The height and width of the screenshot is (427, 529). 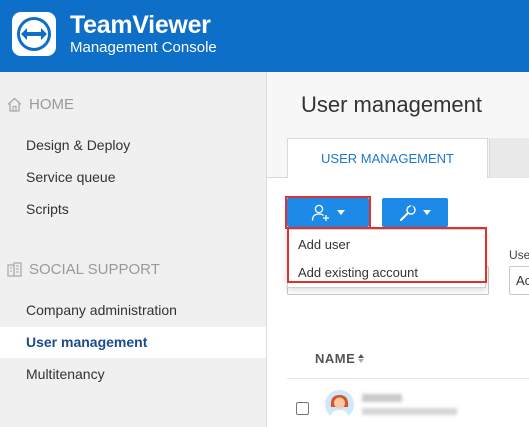 I want to click on user-email-redacted, so click(x=409, y=411).